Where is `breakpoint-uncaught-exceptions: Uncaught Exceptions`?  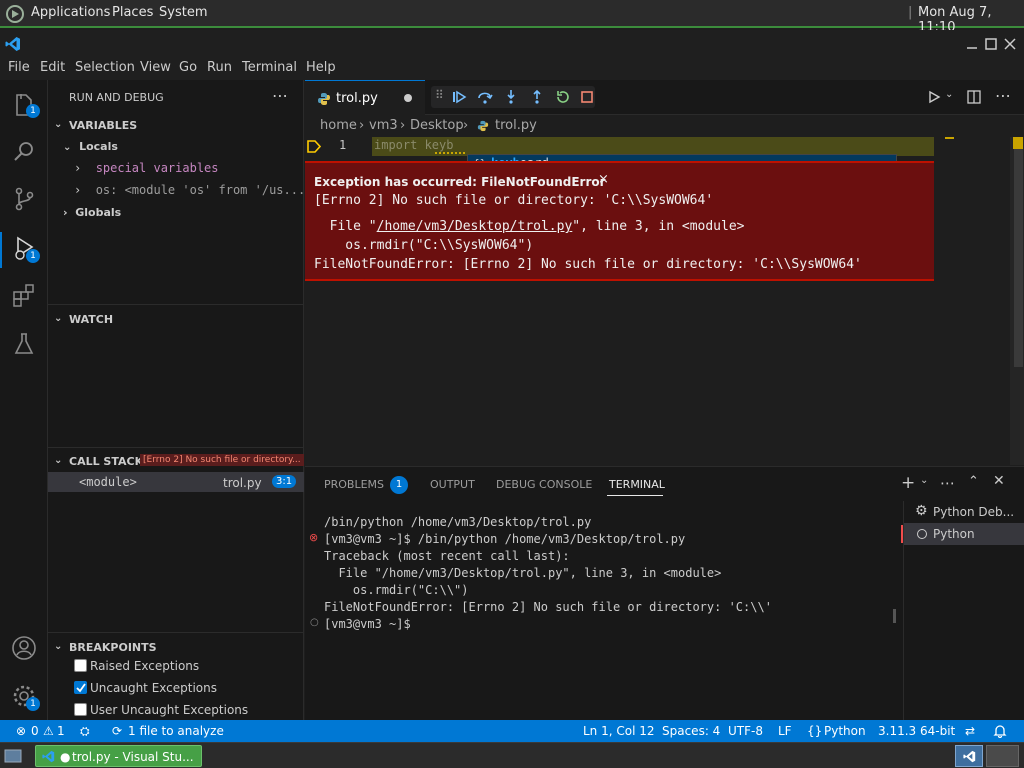
breakpoint-uncaught-exceptions: Uncaught Exceptions is located at coordinates (184, 690).